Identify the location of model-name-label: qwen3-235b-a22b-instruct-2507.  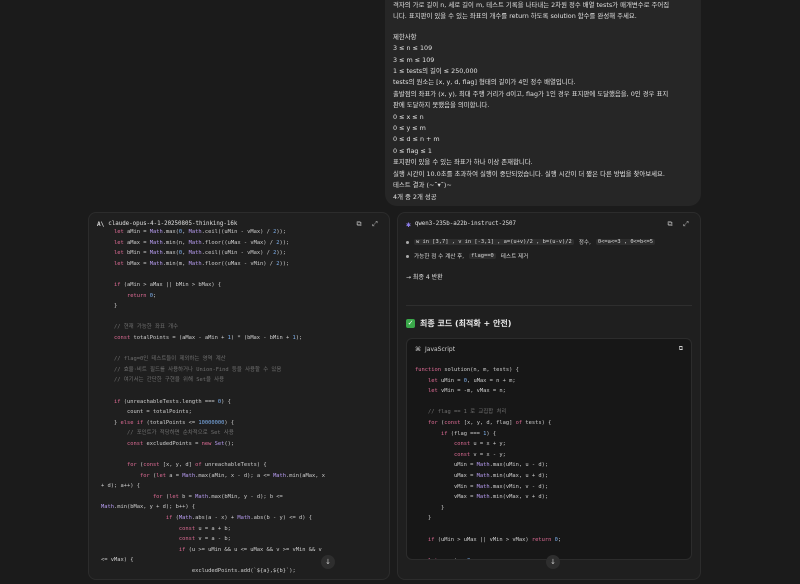
(465, 224).